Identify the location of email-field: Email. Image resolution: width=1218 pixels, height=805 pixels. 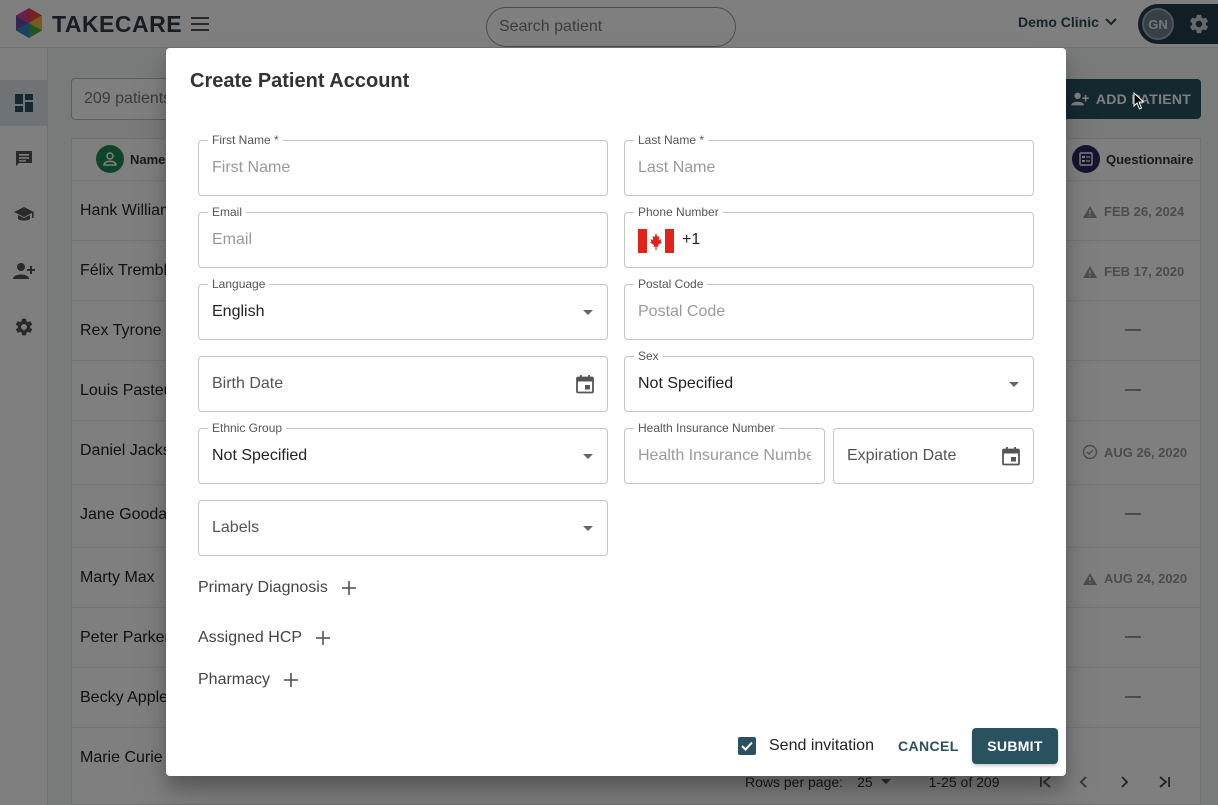
(403, 236).